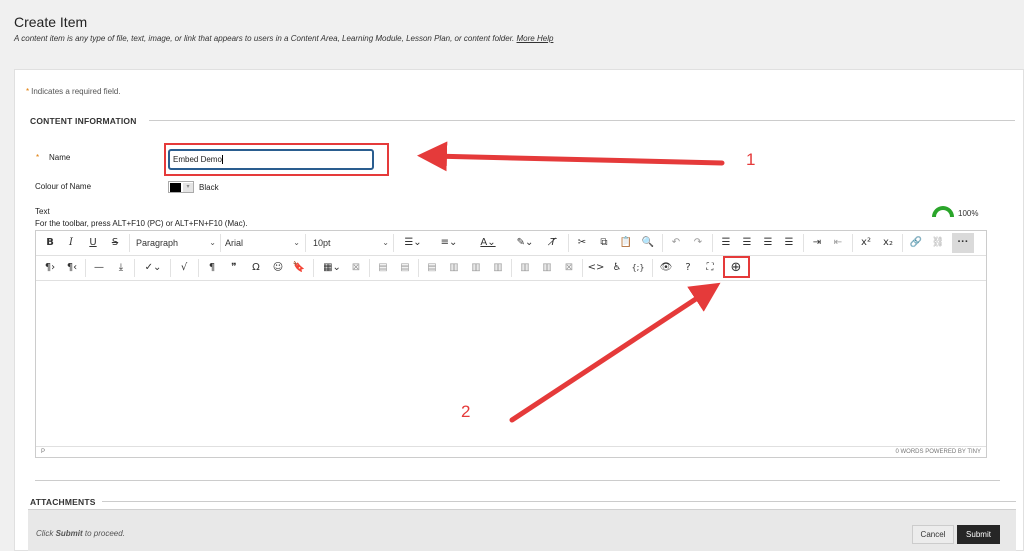 The image size is (1024, 551). Describe the element at coordinates (933, 534) in the screenshot. I see `cancel-button: Cancel` at that location.